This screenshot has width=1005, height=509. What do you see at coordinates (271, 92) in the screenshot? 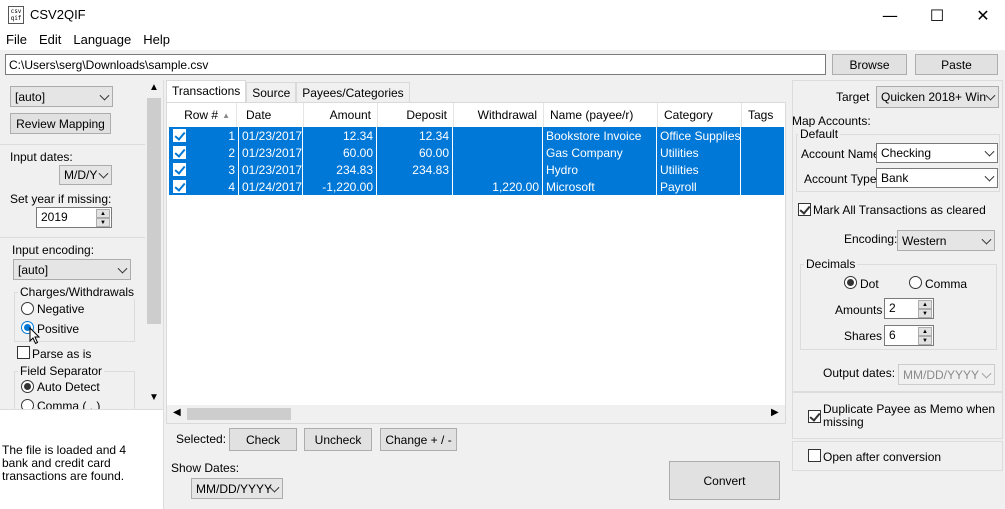
I see `tab-source: Source` at bounding box center [271, 92].